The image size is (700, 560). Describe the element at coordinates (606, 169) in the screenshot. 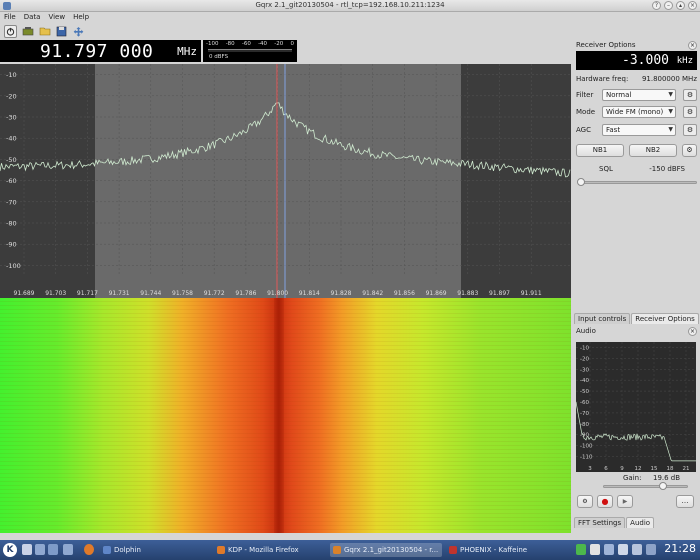

I see `sql-label: SQL` at that location.